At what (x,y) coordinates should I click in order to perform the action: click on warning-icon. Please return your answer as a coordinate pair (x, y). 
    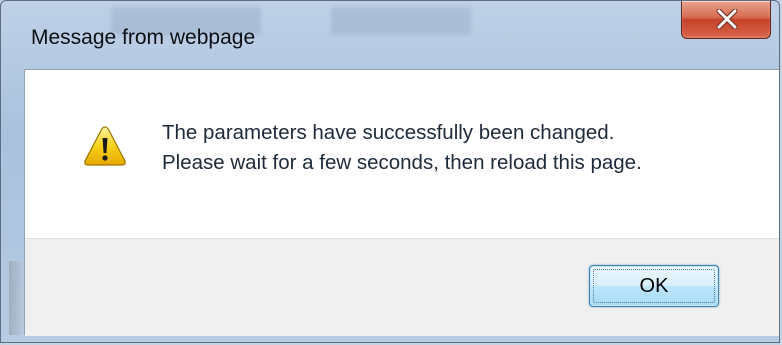
    Looking at the image, I should click on (105, 146).